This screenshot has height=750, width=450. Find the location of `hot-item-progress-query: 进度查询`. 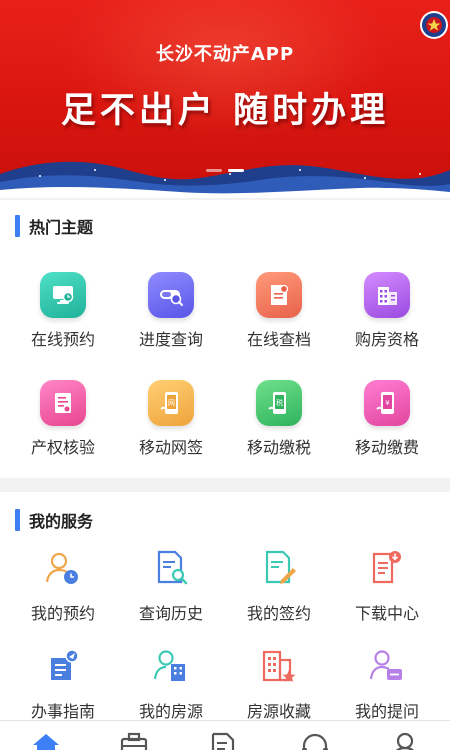

hot-item-progress-query: 进度查询 is located at coordinates (171, 311).